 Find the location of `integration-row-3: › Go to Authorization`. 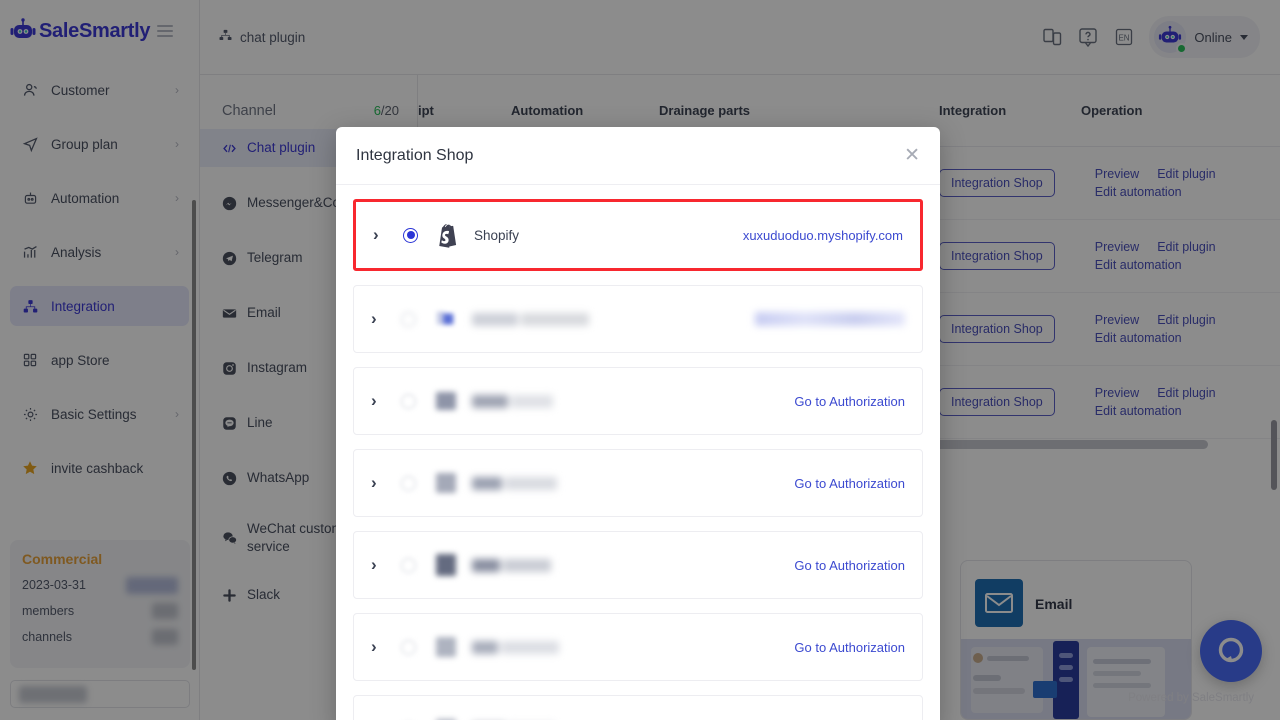

integration-row-3: › Go to Authorization is located at coordinates (638, 401).